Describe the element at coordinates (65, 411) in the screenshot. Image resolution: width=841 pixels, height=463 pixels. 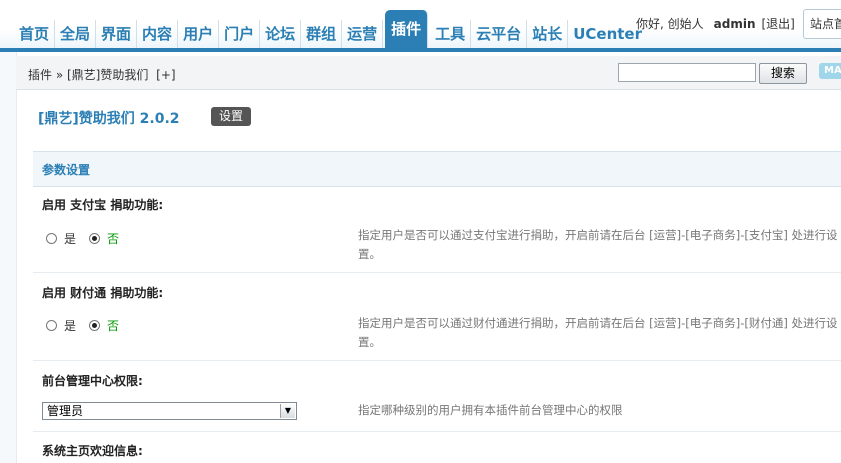
I see `permission-select-value: 管理员` at that location.